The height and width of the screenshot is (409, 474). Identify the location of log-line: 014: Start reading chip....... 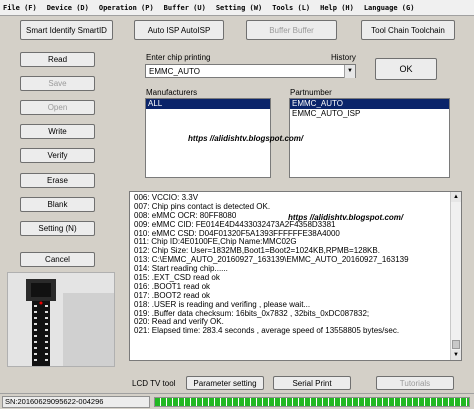
(181, 269).